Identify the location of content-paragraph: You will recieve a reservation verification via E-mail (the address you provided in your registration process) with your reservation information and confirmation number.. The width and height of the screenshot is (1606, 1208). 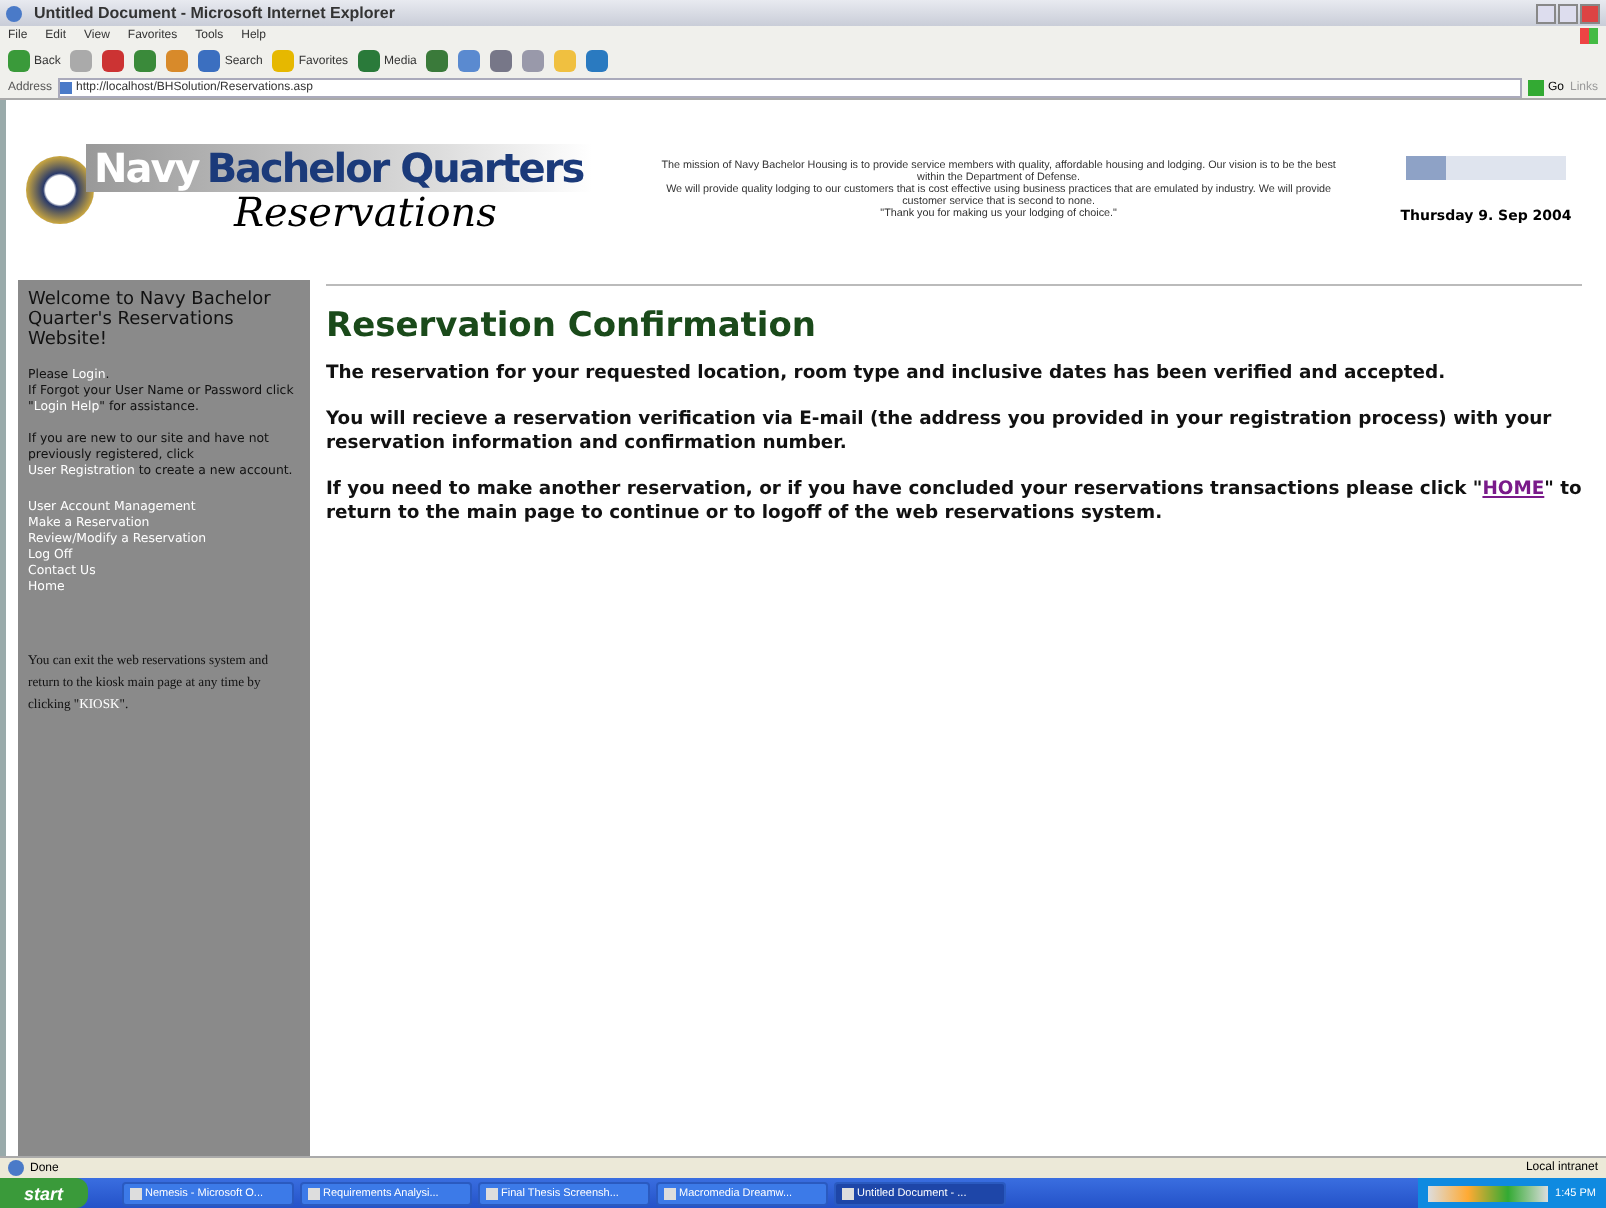
(940, 431).